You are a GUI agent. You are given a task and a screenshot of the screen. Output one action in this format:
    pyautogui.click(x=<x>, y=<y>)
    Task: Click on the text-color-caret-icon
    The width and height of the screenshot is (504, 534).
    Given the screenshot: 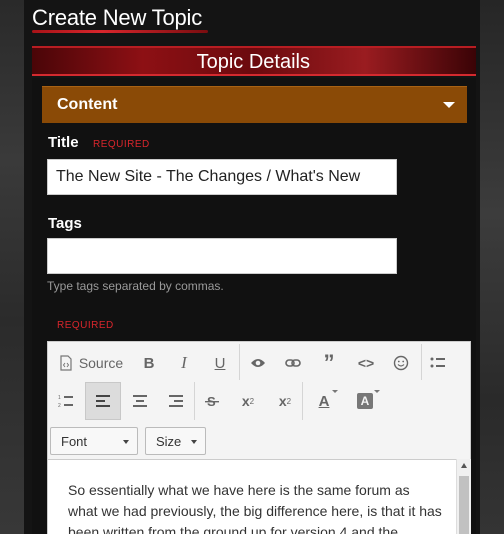 What is the action you would take?
    pyautogui.click(x=335, y=391)
    